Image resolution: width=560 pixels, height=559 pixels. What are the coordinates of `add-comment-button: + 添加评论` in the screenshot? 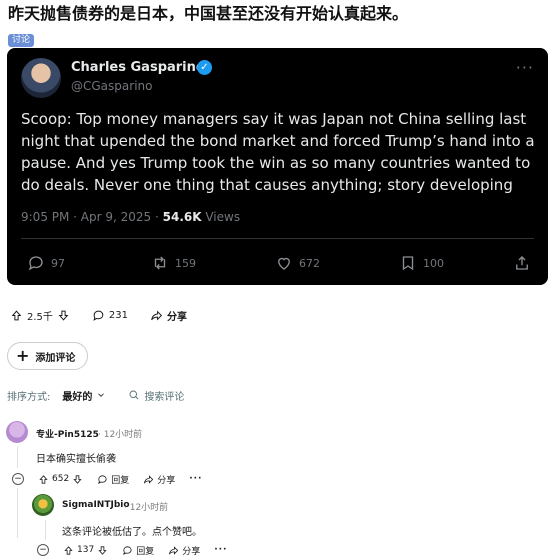 It's located at (47, 356).